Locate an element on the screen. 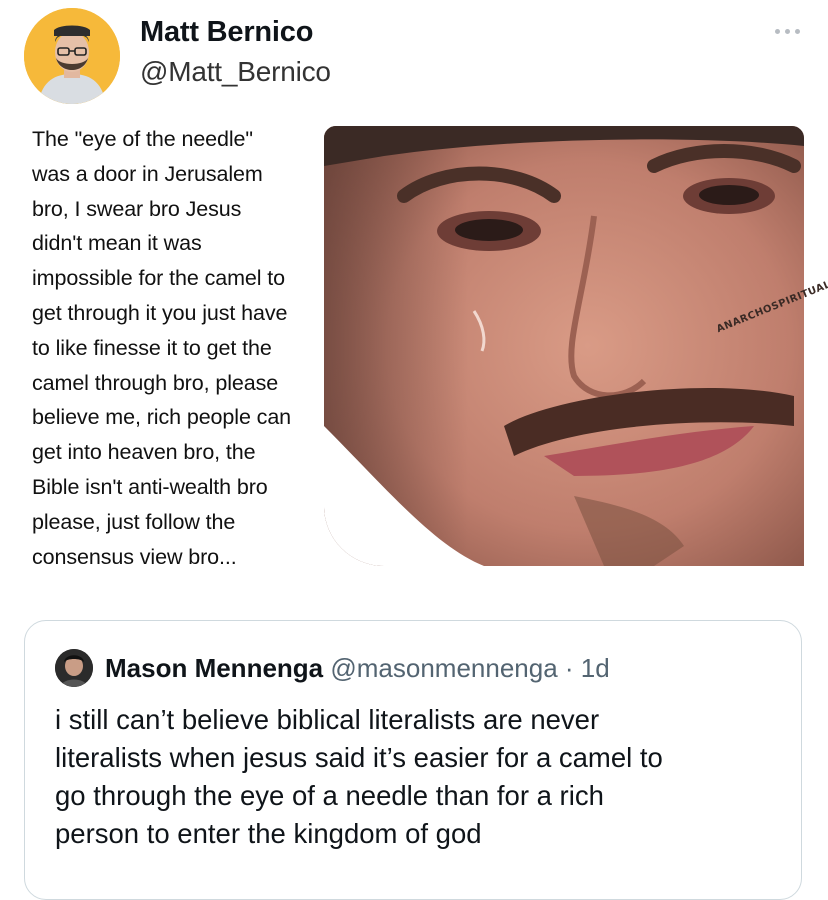 The width and height of the screenshot is (828, 900). quoted-author-avatar is located at coordinates (74, 668).